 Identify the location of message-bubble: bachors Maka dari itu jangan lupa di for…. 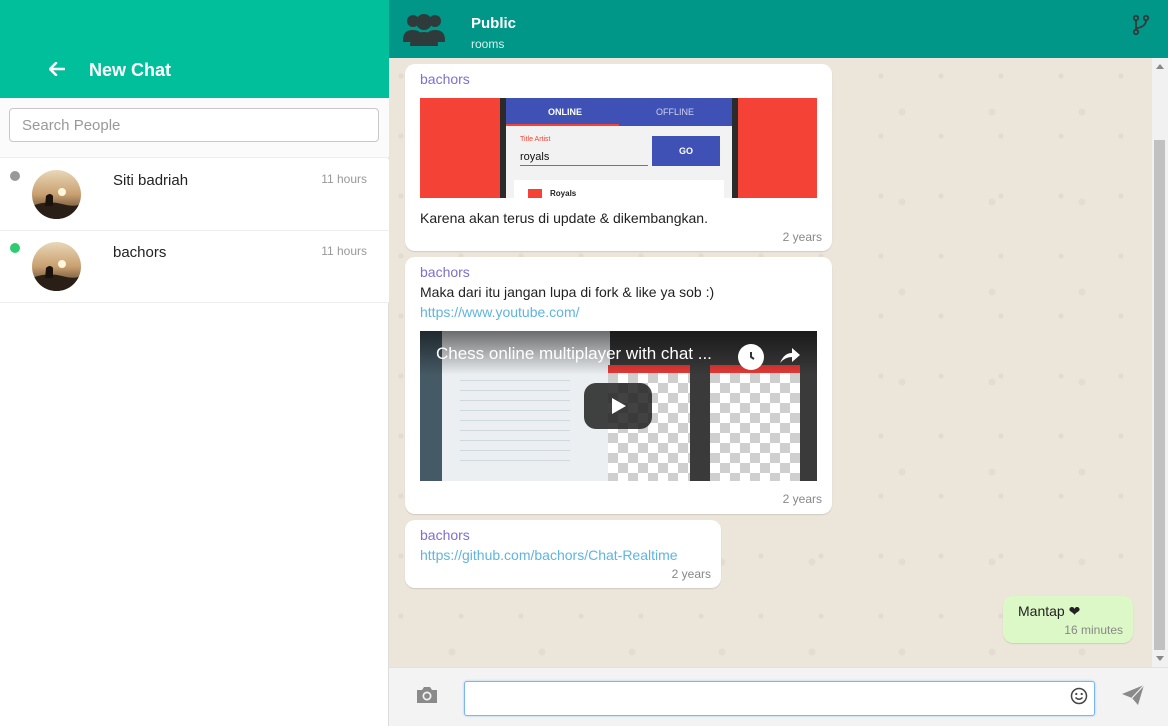
(618, 385).